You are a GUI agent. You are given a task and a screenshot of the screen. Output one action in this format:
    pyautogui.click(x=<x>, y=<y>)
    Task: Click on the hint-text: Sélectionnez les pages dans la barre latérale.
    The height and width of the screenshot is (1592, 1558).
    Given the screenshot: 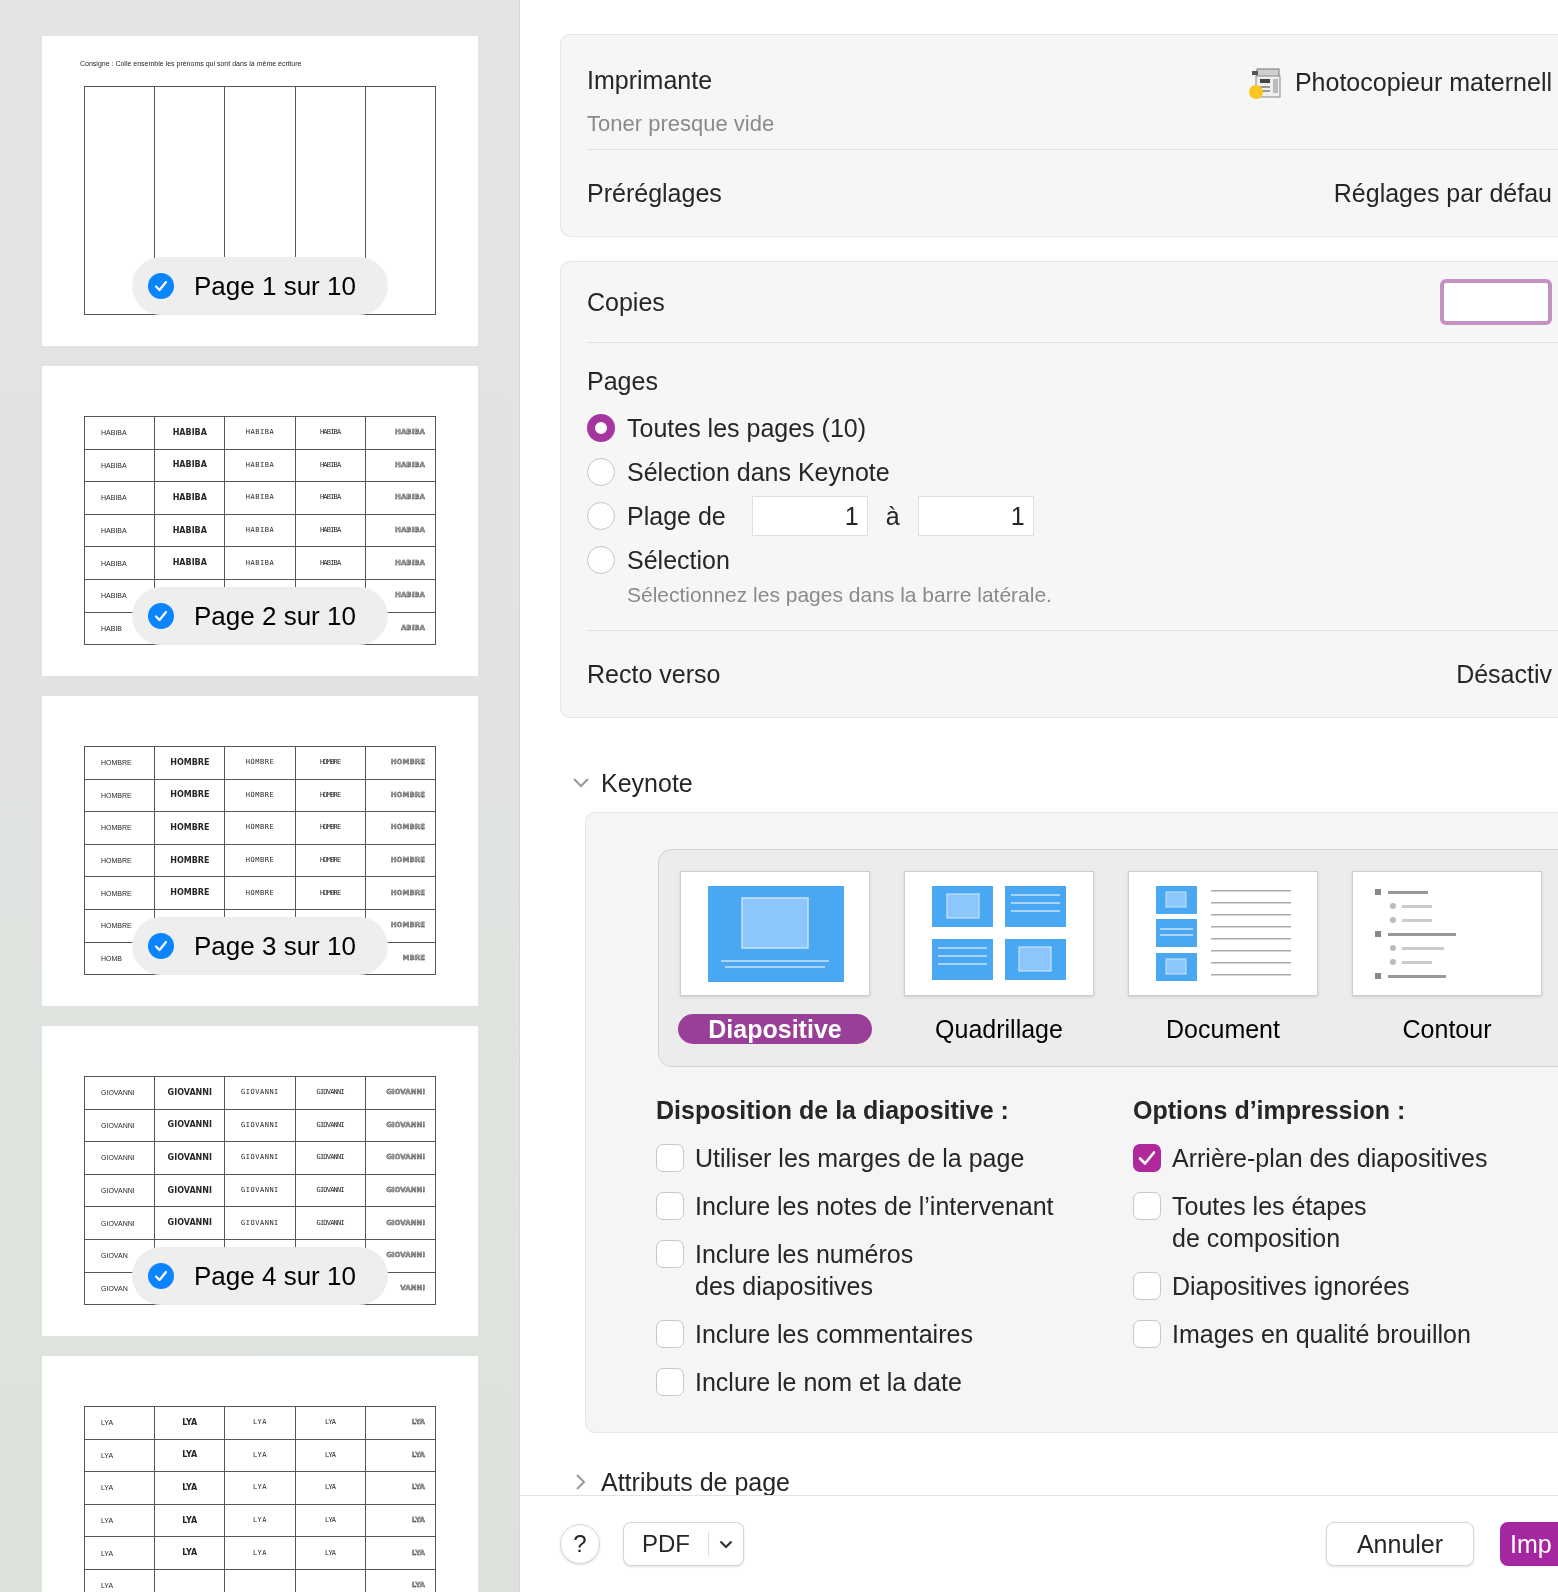 What is the action you would take?
    pyautogui.click(x=840, y=595)
    